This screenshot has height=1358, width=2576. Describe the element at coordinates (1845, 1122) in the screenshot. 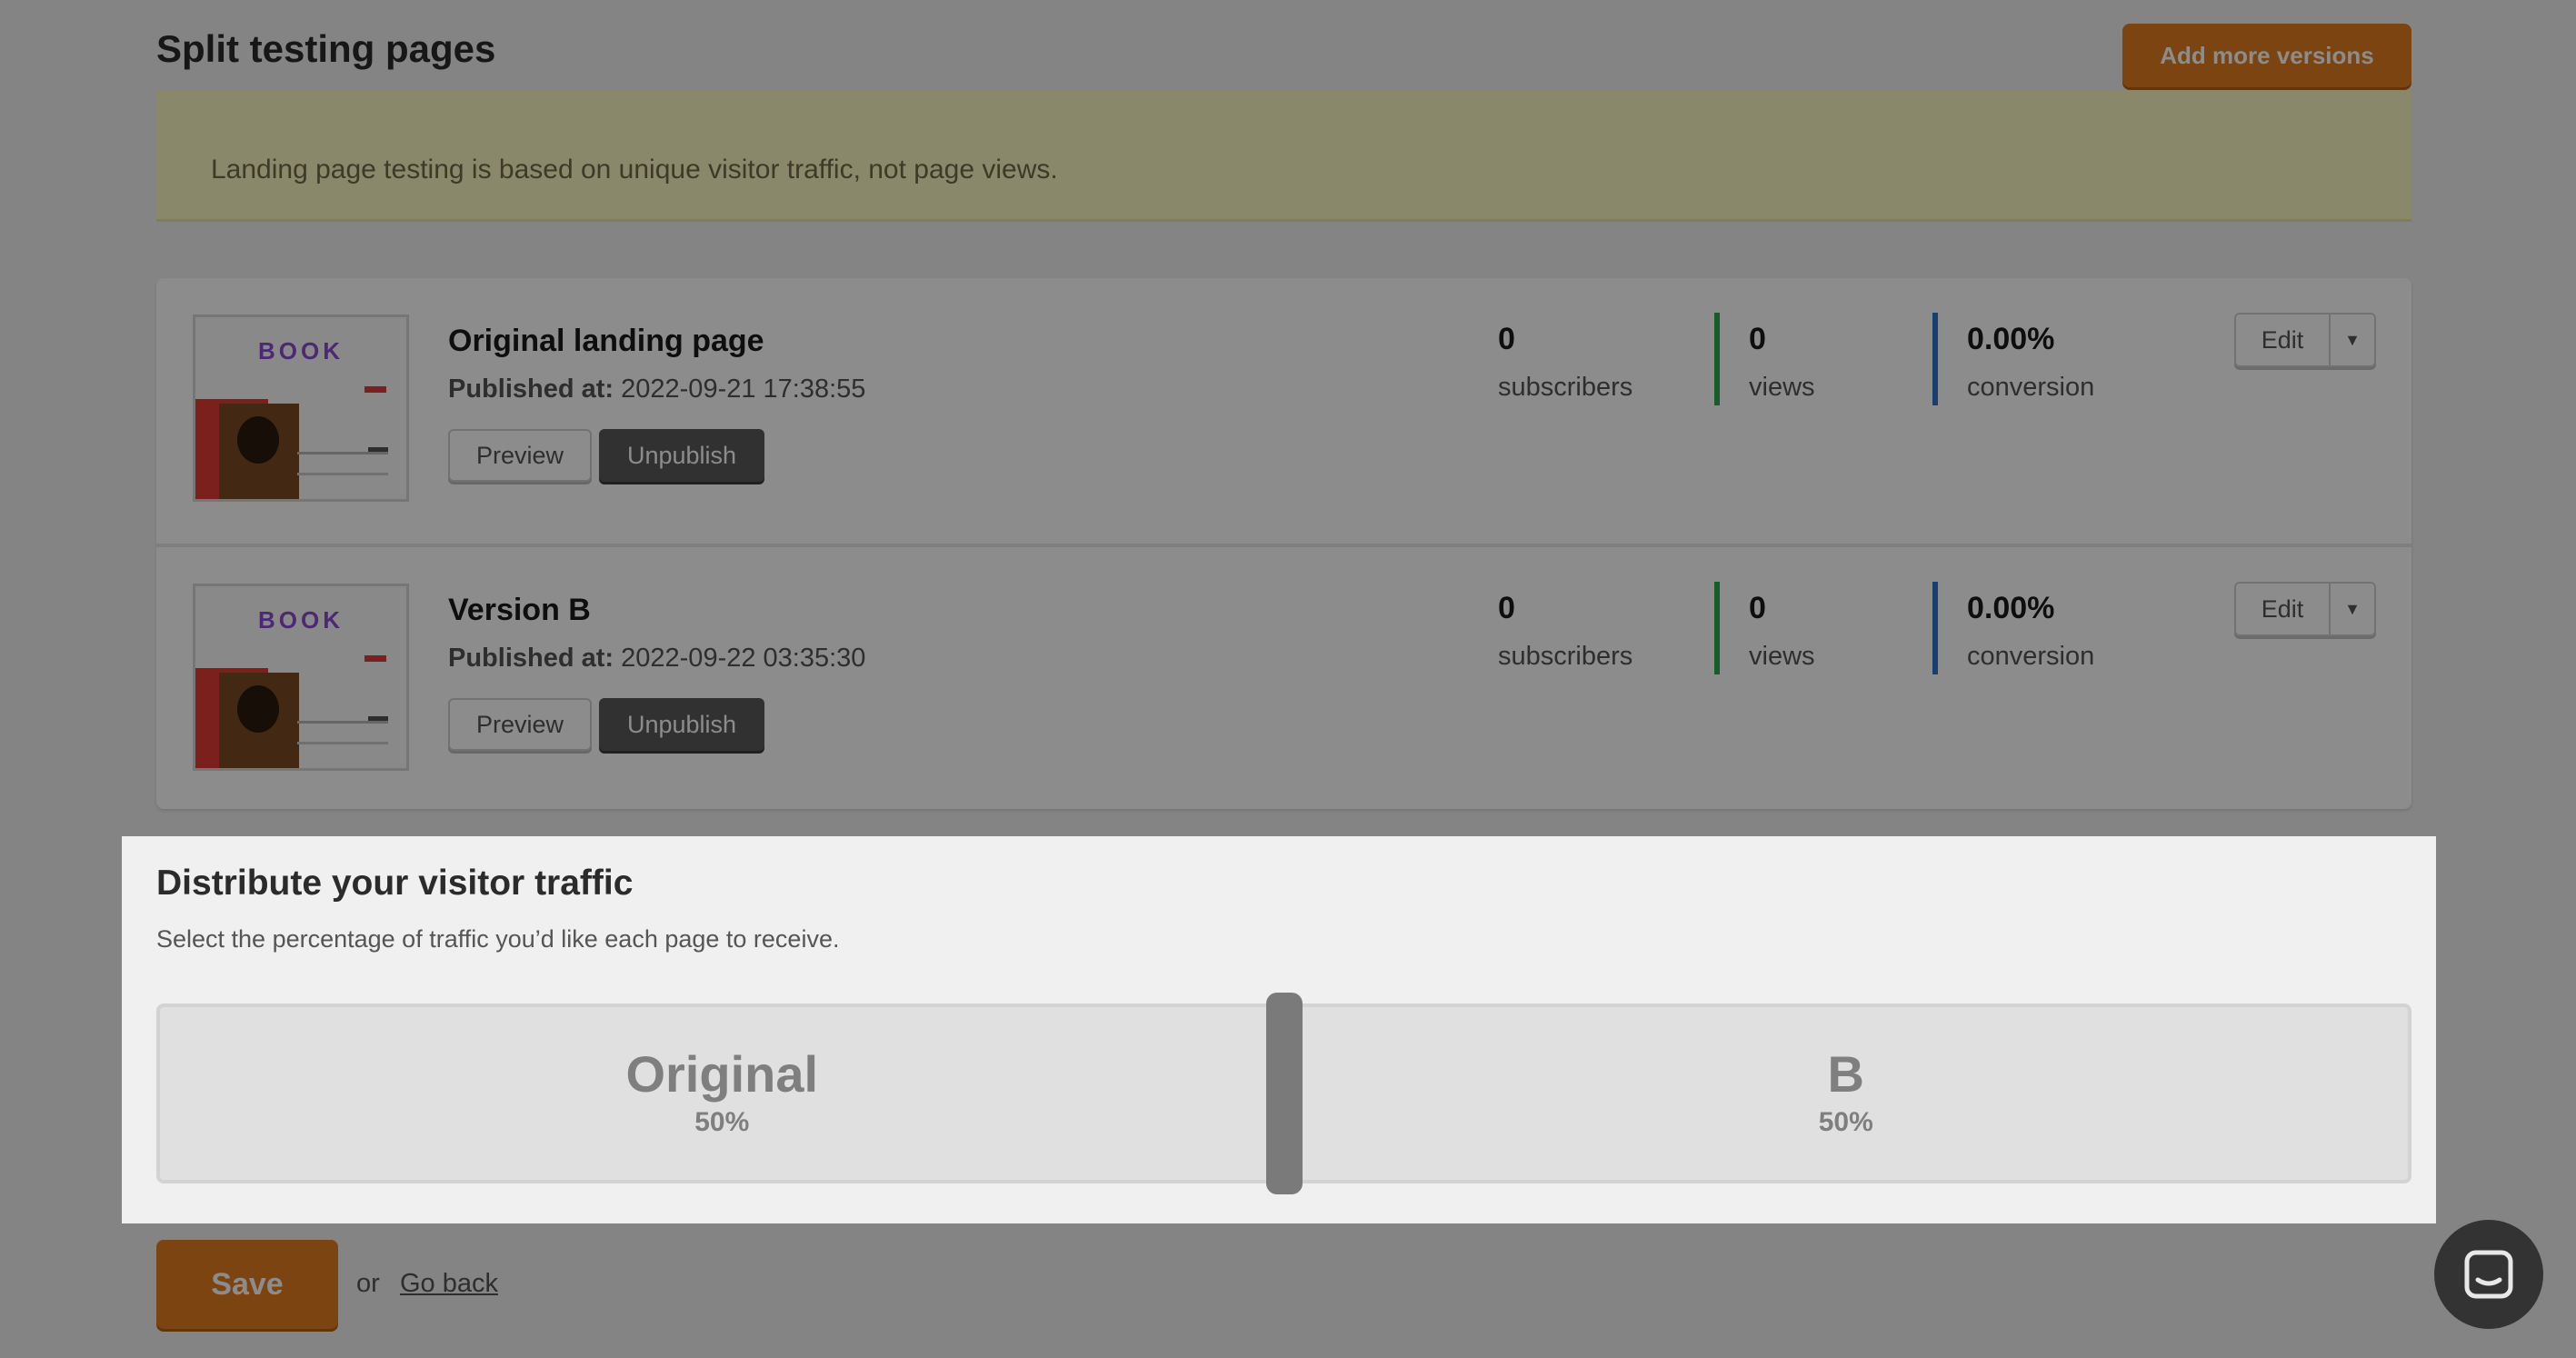

I see `segment-b-percent: 50%` at that location.